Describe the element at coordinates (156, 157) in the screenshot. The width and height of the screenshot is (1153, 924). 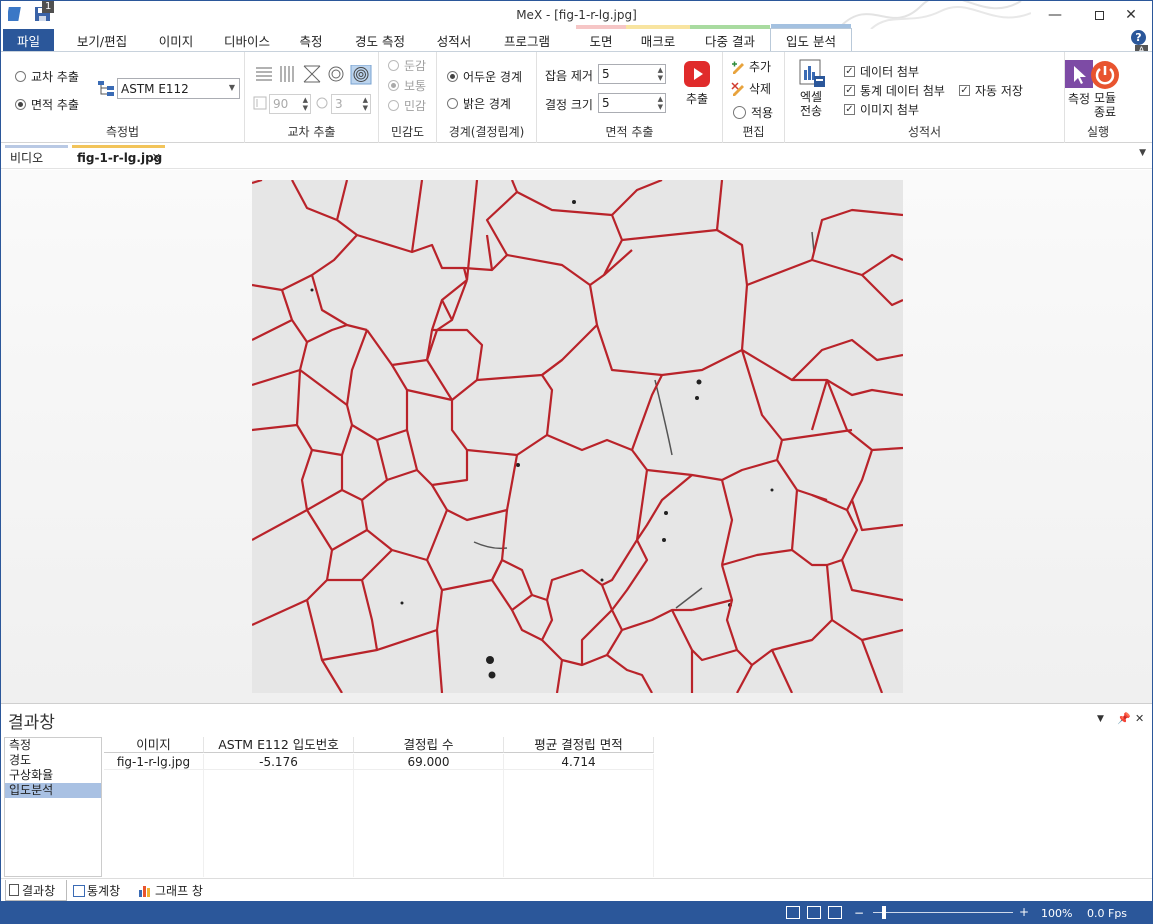
I see `close-tab-icon: ✕` at that location.